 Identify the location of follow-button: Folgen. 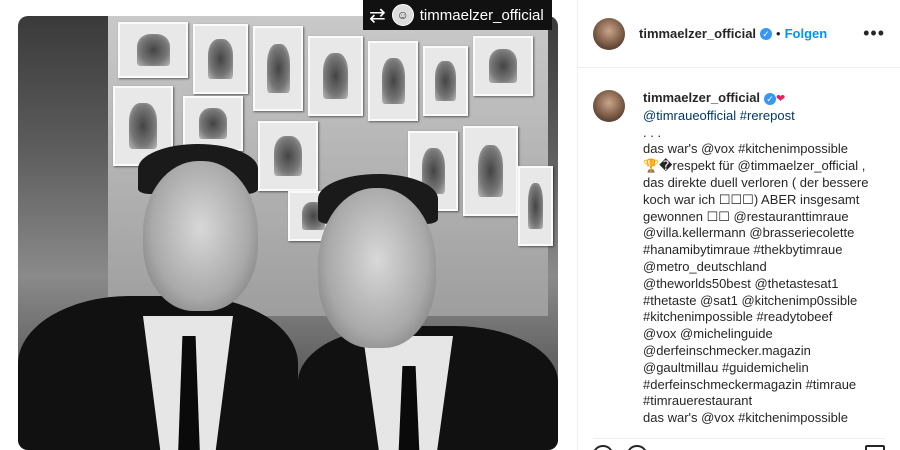
(806, 33).